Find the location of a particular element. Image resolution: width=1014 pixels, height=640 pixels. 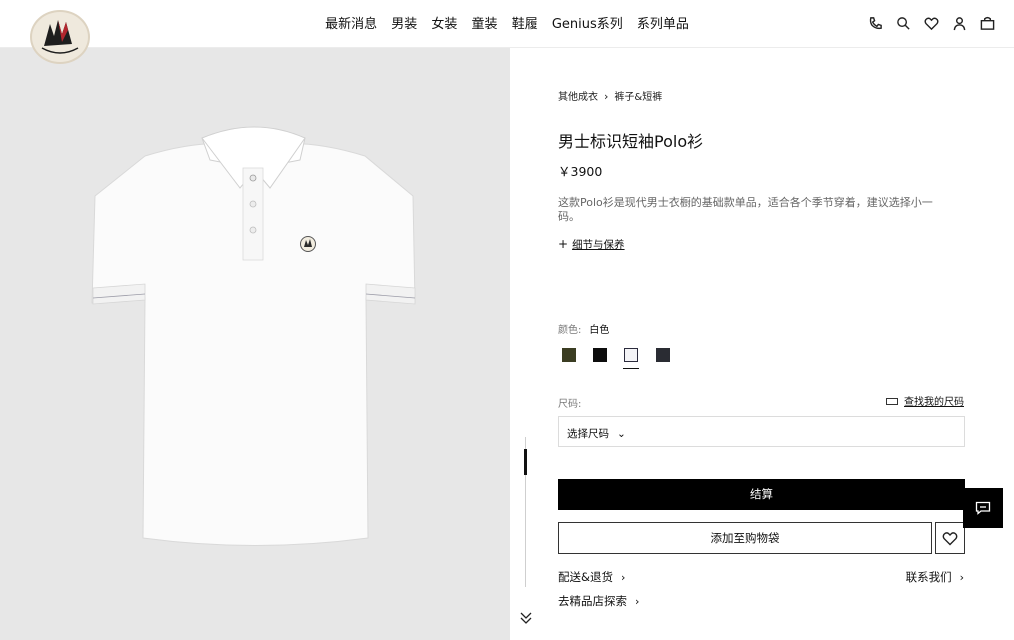

details-care-link: + 细节与保养 is located at coordinates (591, 244).